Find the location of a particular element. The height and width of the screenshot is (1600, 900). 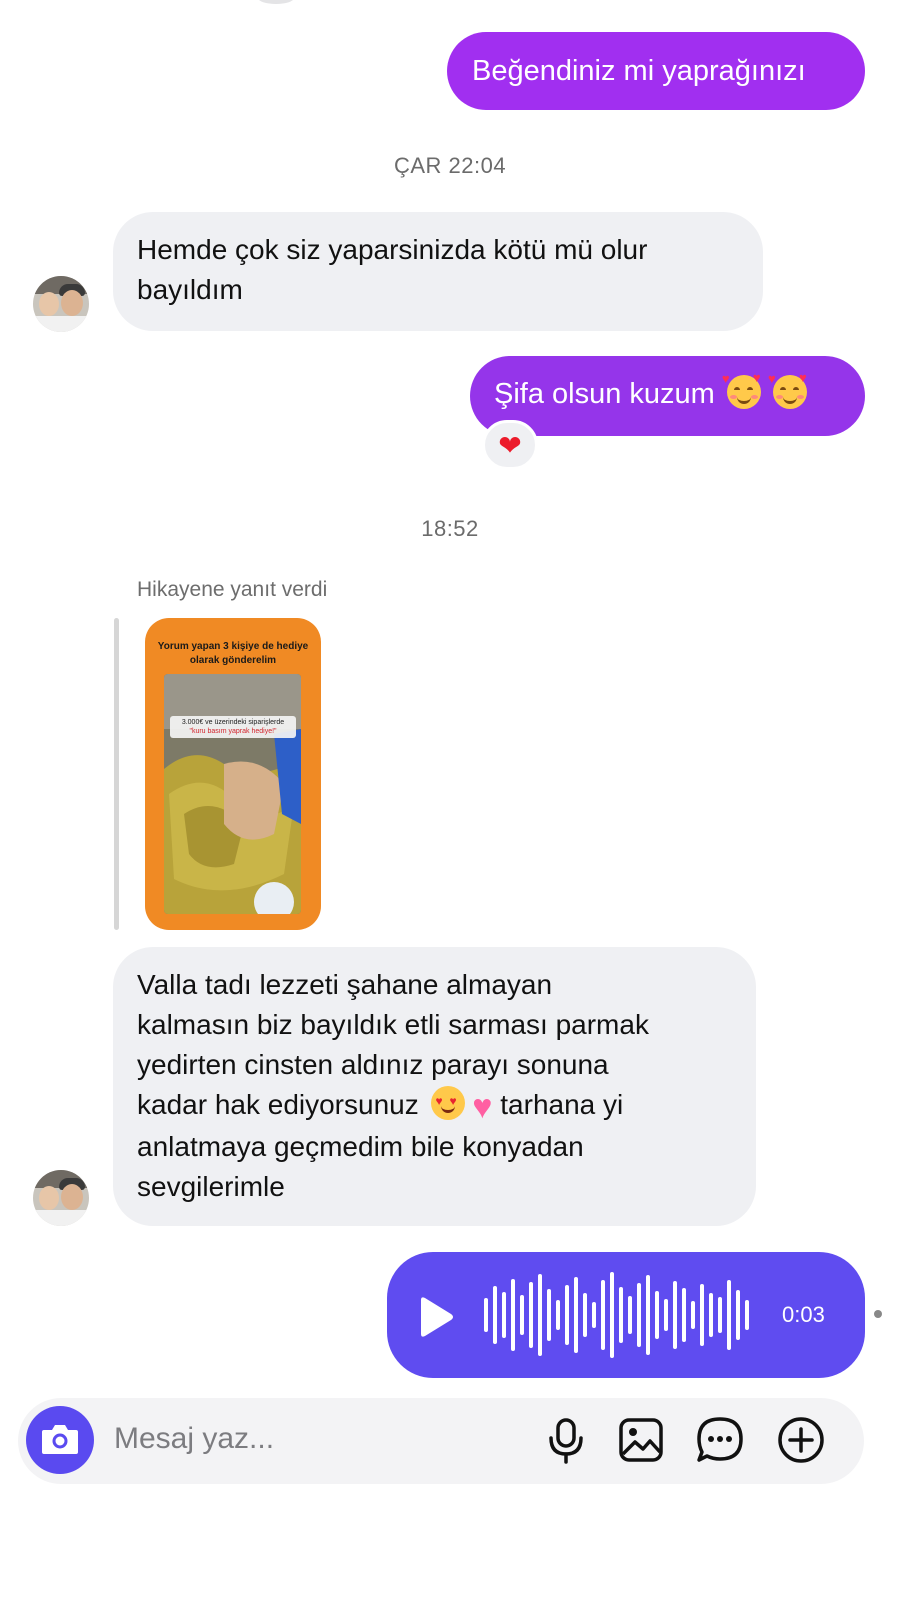

message-status-dot is located at coordinates (878, 1314).